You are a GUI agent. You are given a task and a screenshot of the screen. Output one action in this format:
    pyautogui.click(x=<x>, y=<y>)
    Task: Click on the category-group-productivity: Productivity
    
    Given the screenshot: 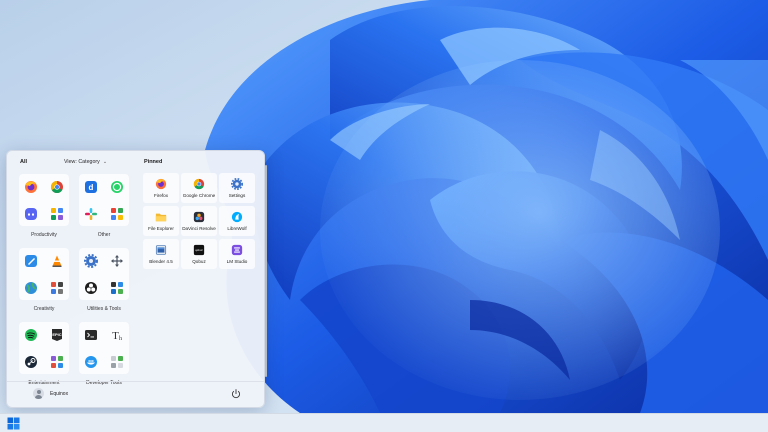 What is the action you would take?
    pyautogui.click(x=44, y=206)
    